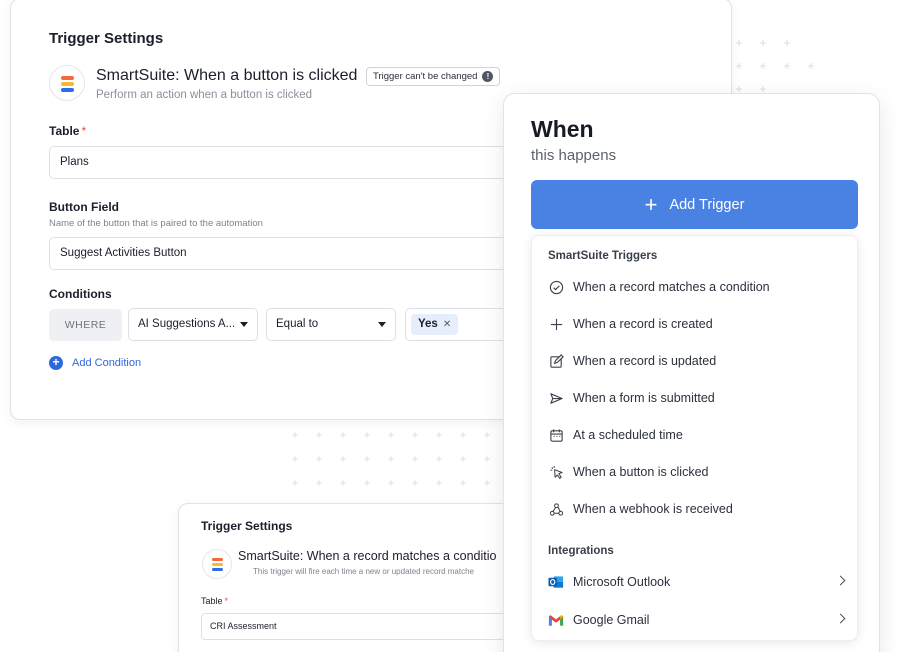 The width and height of the screenshot is (897, 652). What do you see at coordinates (556, 287) in the screenshot?
I see `check-circle-icon` at bounding box center [556, 287].